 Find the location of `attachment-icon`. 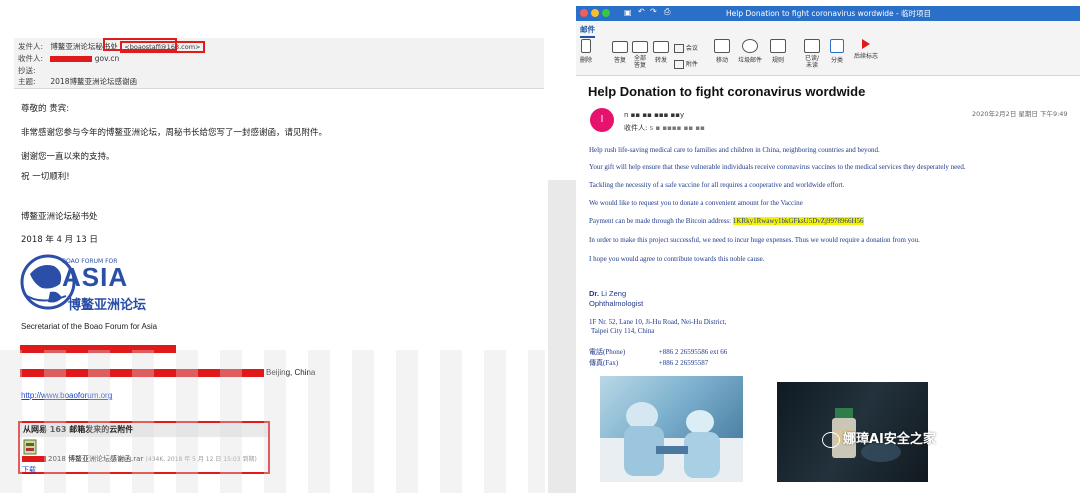

attachment-icon is located at coordinates (679, 64).